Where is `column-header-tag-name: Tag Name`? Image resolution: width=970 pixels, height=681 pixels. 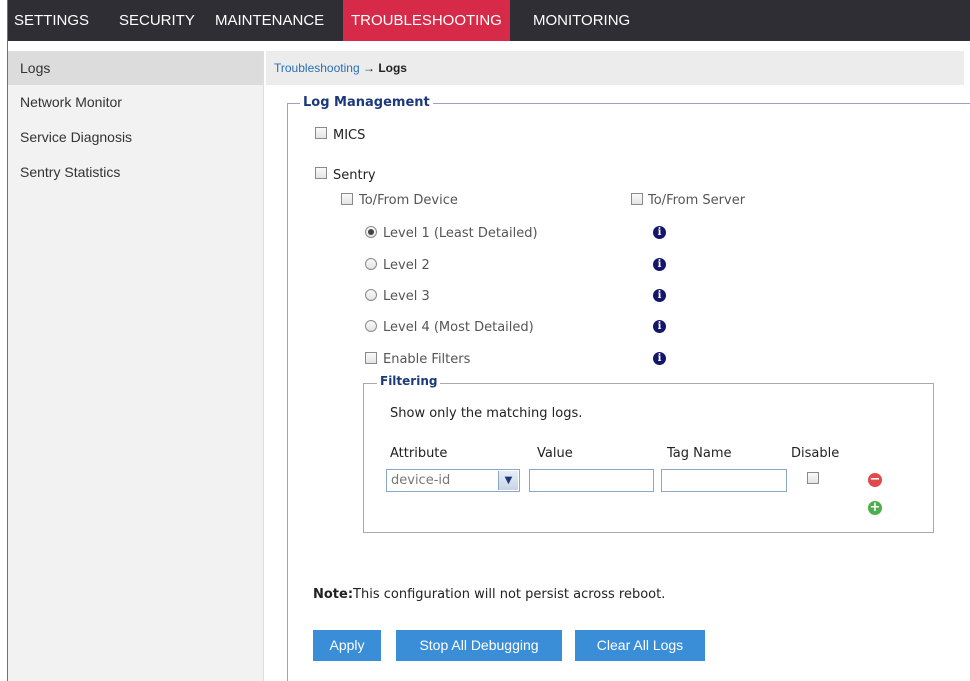 column-header-tag-name: Tag Name is located at coordinates (699, 453).